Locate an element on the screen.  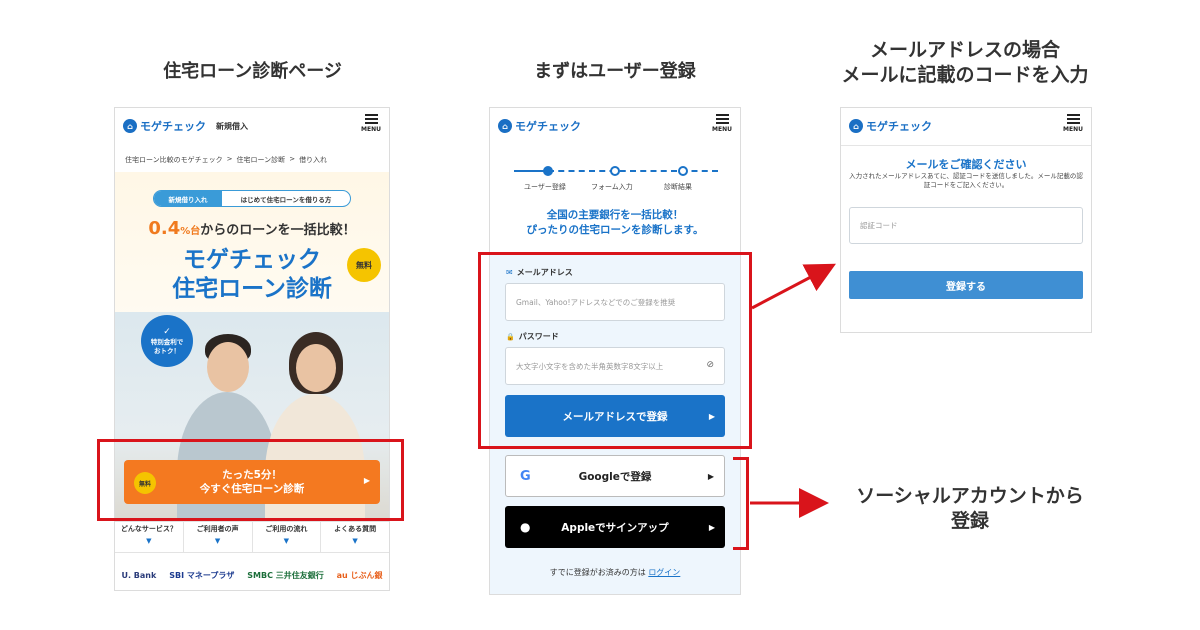
bank-logo-smbc: SMBC 三井住友銀行 is located at coordinates (285, 575).